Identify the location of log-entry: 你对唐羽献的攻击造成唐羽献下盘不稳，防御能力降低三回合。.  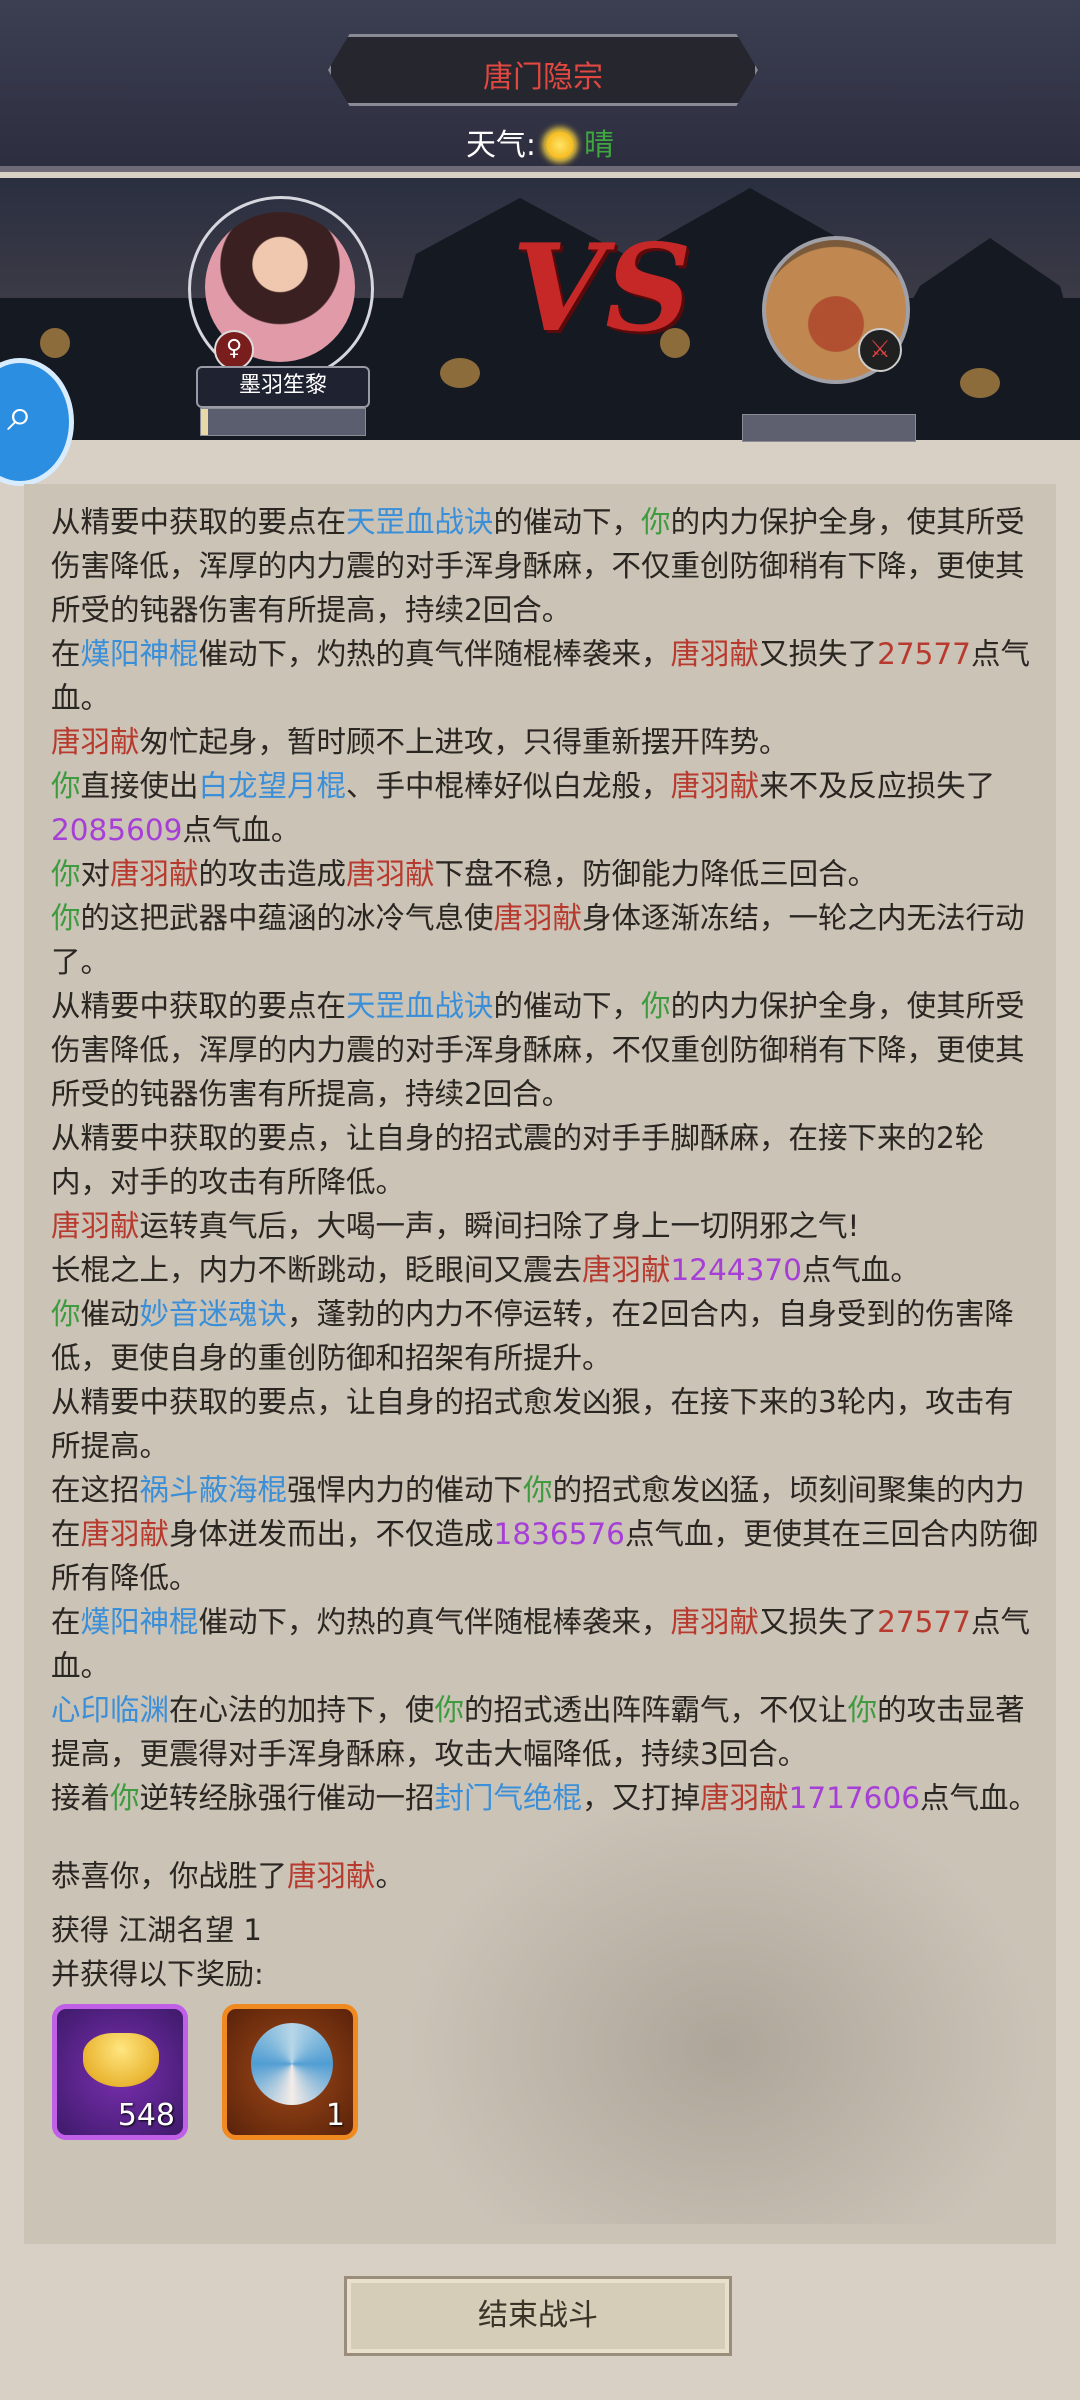
(546, 874).